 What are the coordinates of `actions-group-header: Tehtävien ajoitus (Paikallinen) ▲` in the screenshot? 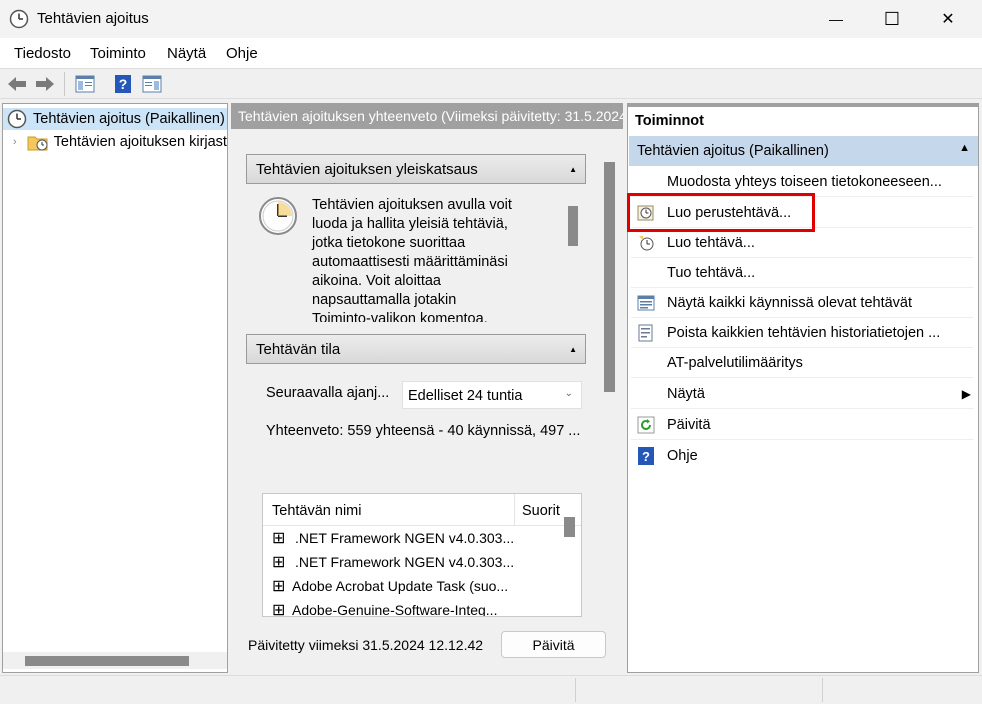 It's located at (803, 151).